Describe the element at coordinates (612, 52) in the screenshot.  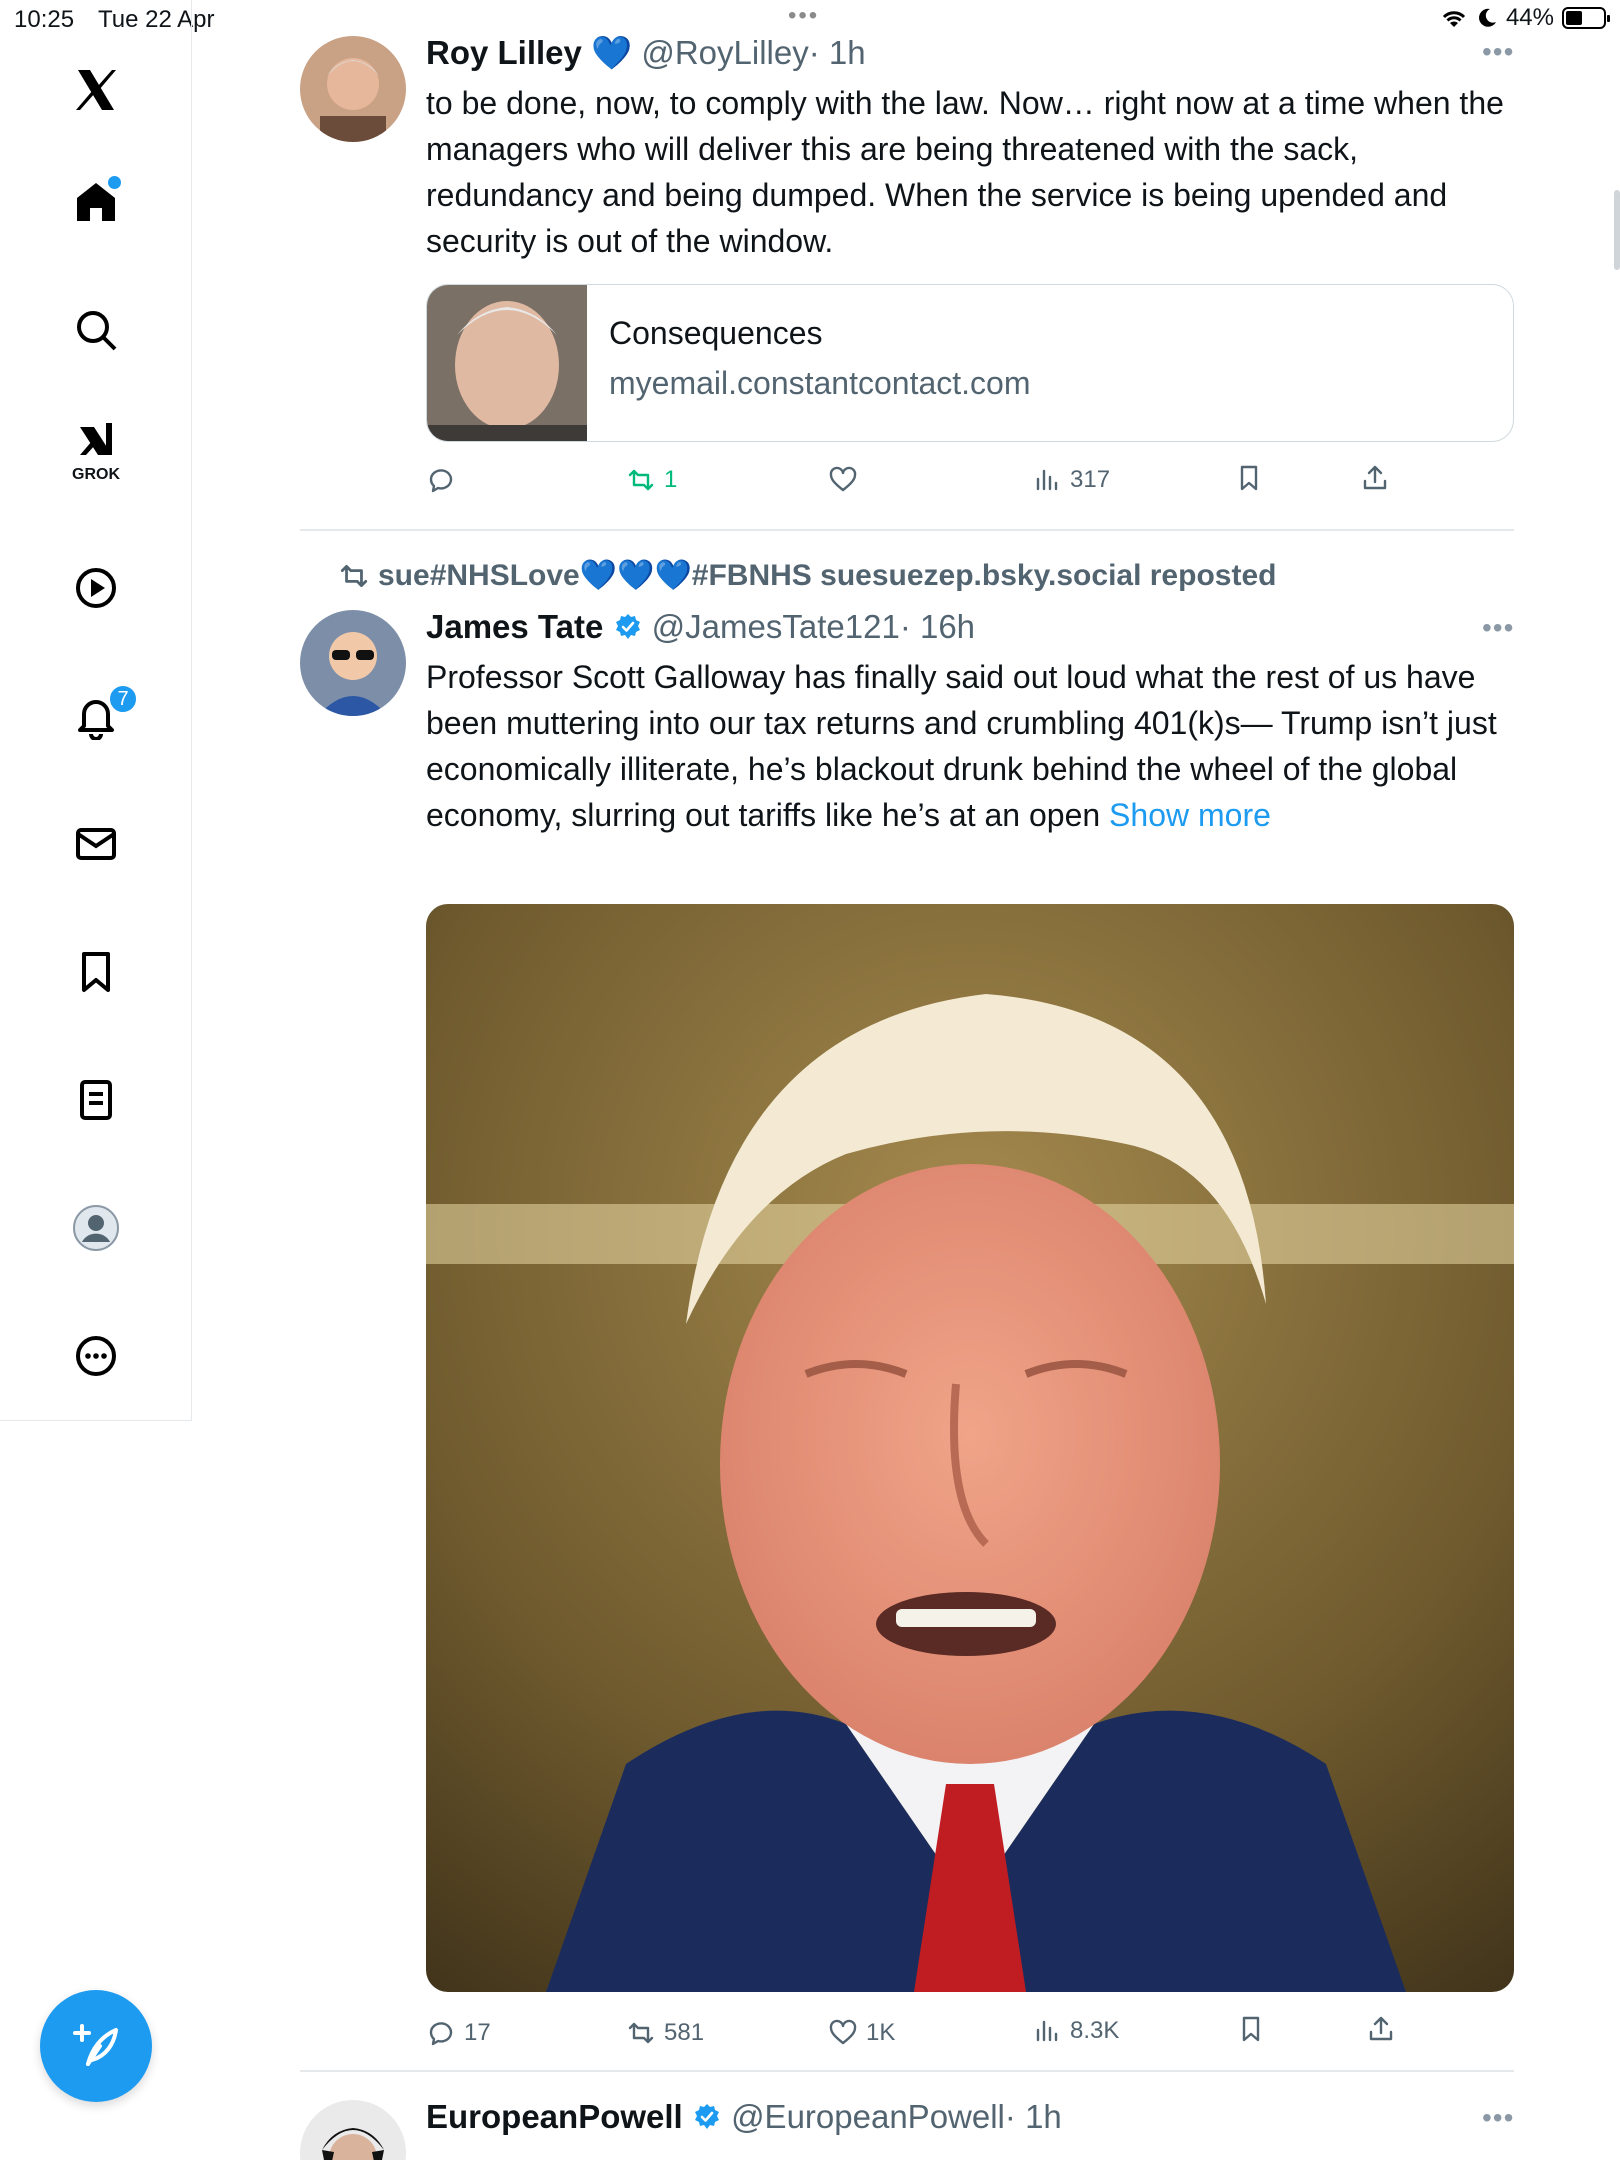
I see `blue-heart-emoji: 💙` at that location.